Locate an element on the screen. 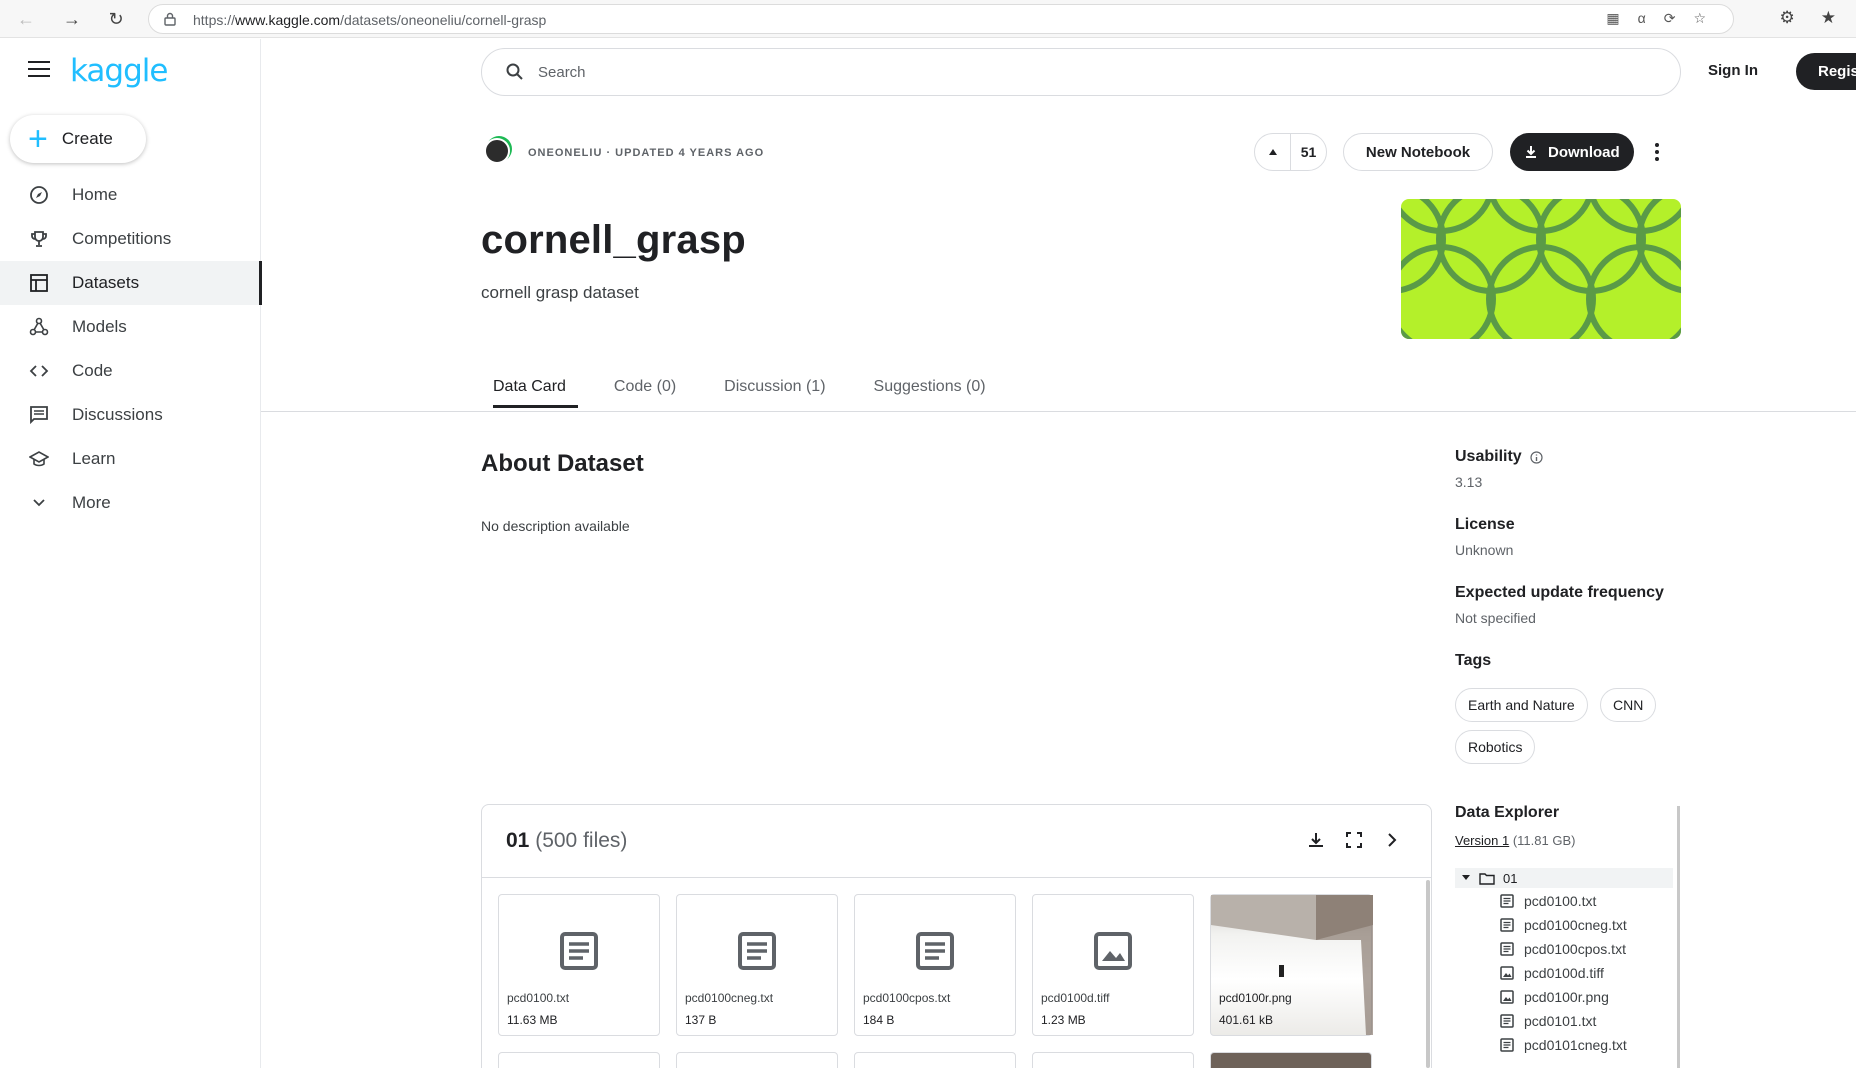 The width and height of the screenshot is (1856, 1068). usability-value: 3.13 is located at coordinates (1469, 482).